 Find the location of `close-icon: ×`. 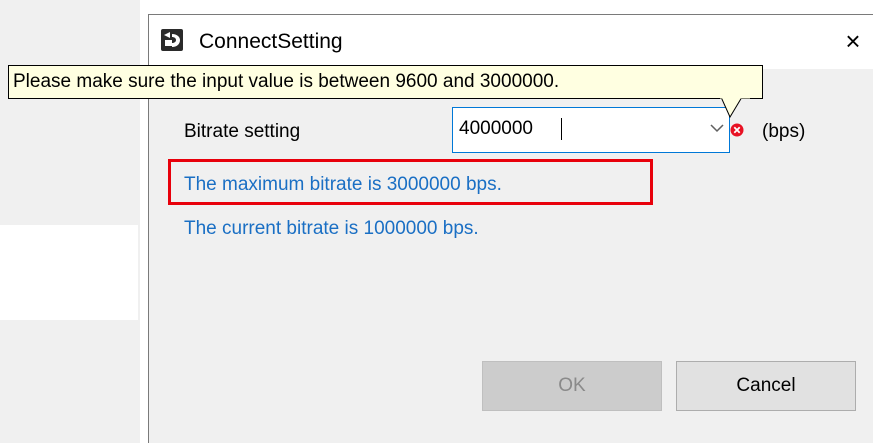

close-icon: × is located at coordinates (853, 41).